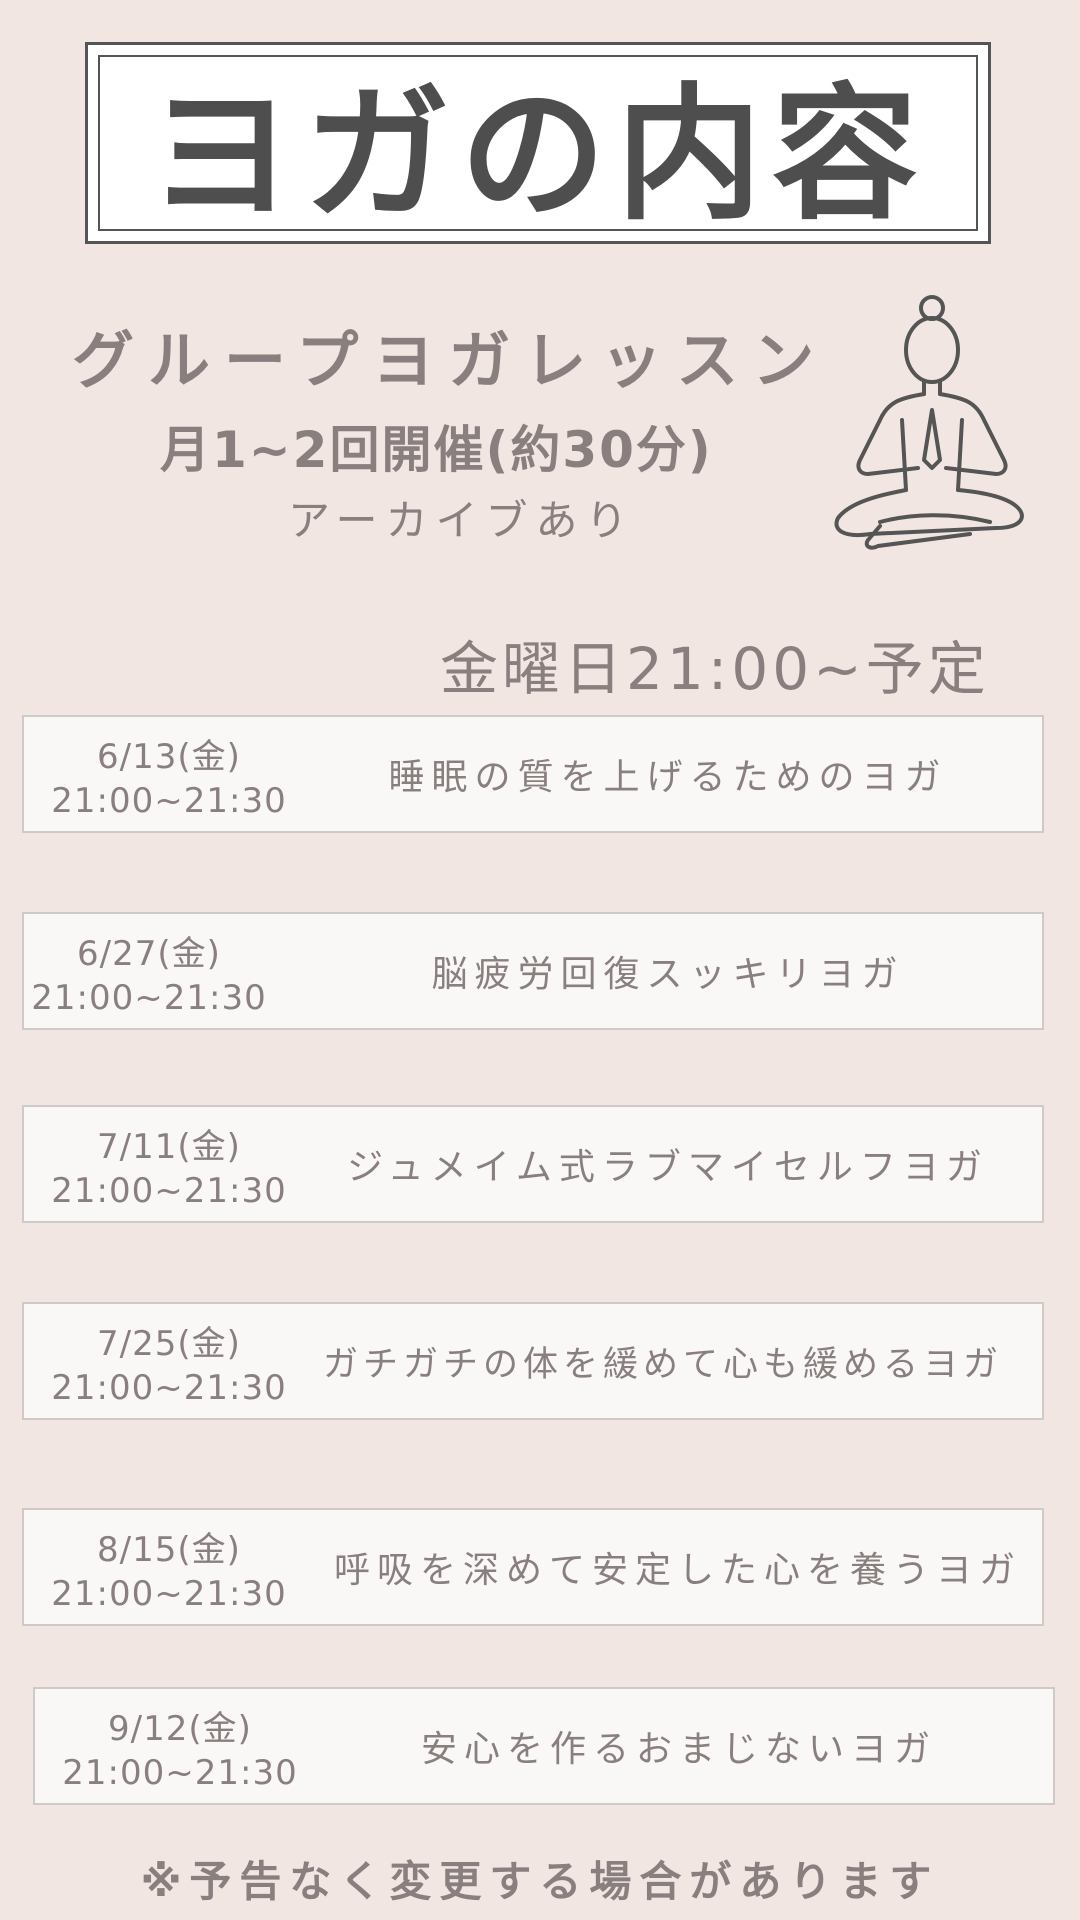  Describe the element at coordinates (169, 1366) in the screenshot. I see `session-datetime: 7/25(金) 21:00~21:30` at that location.